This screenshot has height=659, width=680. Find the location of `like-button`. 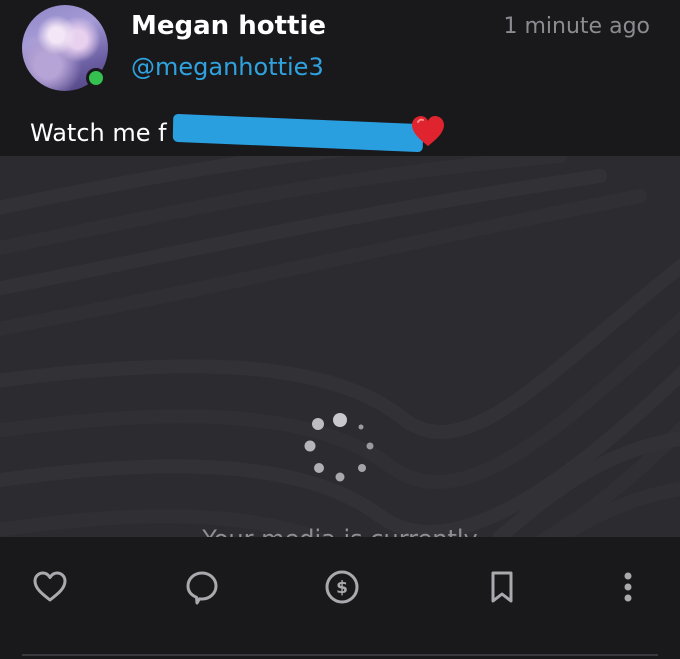

like-button is located at coordinates (50, 587).